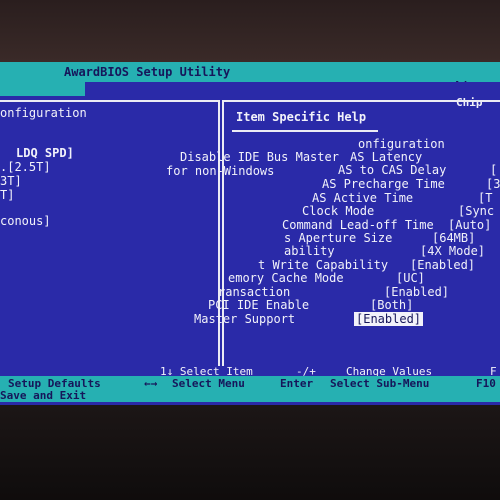 This screenshot has width=500, height=500. What do you see at coordinates (220, 171) in the screenshot?
I see `help-line-2: for non-Windows` at bounding box center [220, 171].